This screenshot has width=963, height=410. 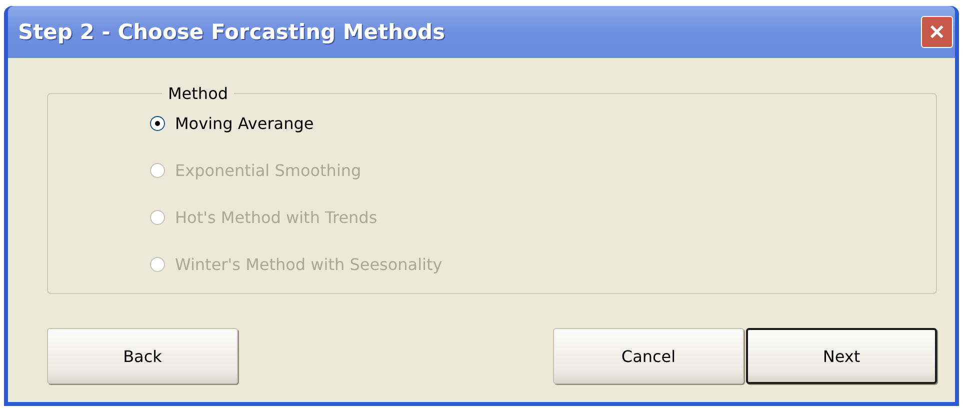 I want to click on next-button: Next, so click(x=841, y=356).